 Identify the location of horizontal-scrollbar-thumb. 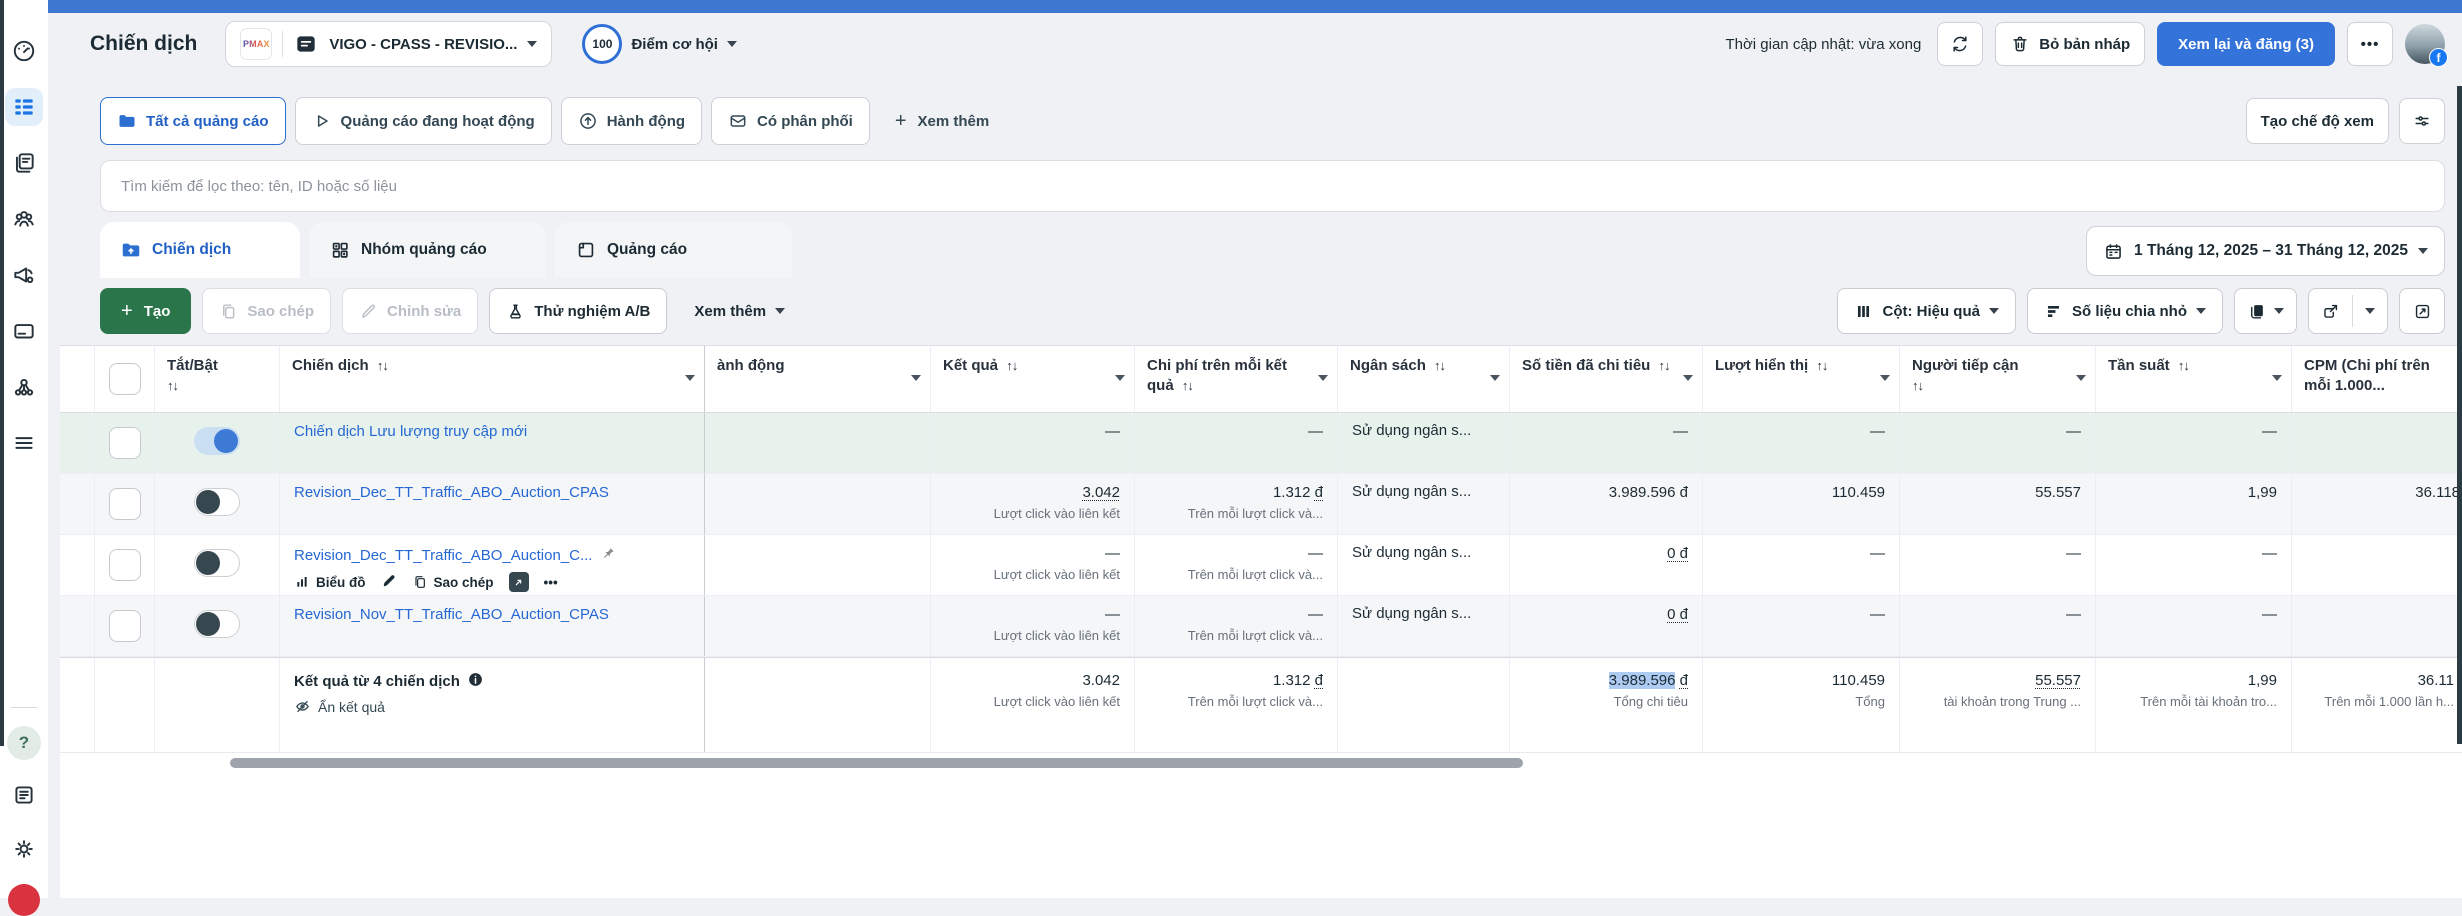
(876, 763).